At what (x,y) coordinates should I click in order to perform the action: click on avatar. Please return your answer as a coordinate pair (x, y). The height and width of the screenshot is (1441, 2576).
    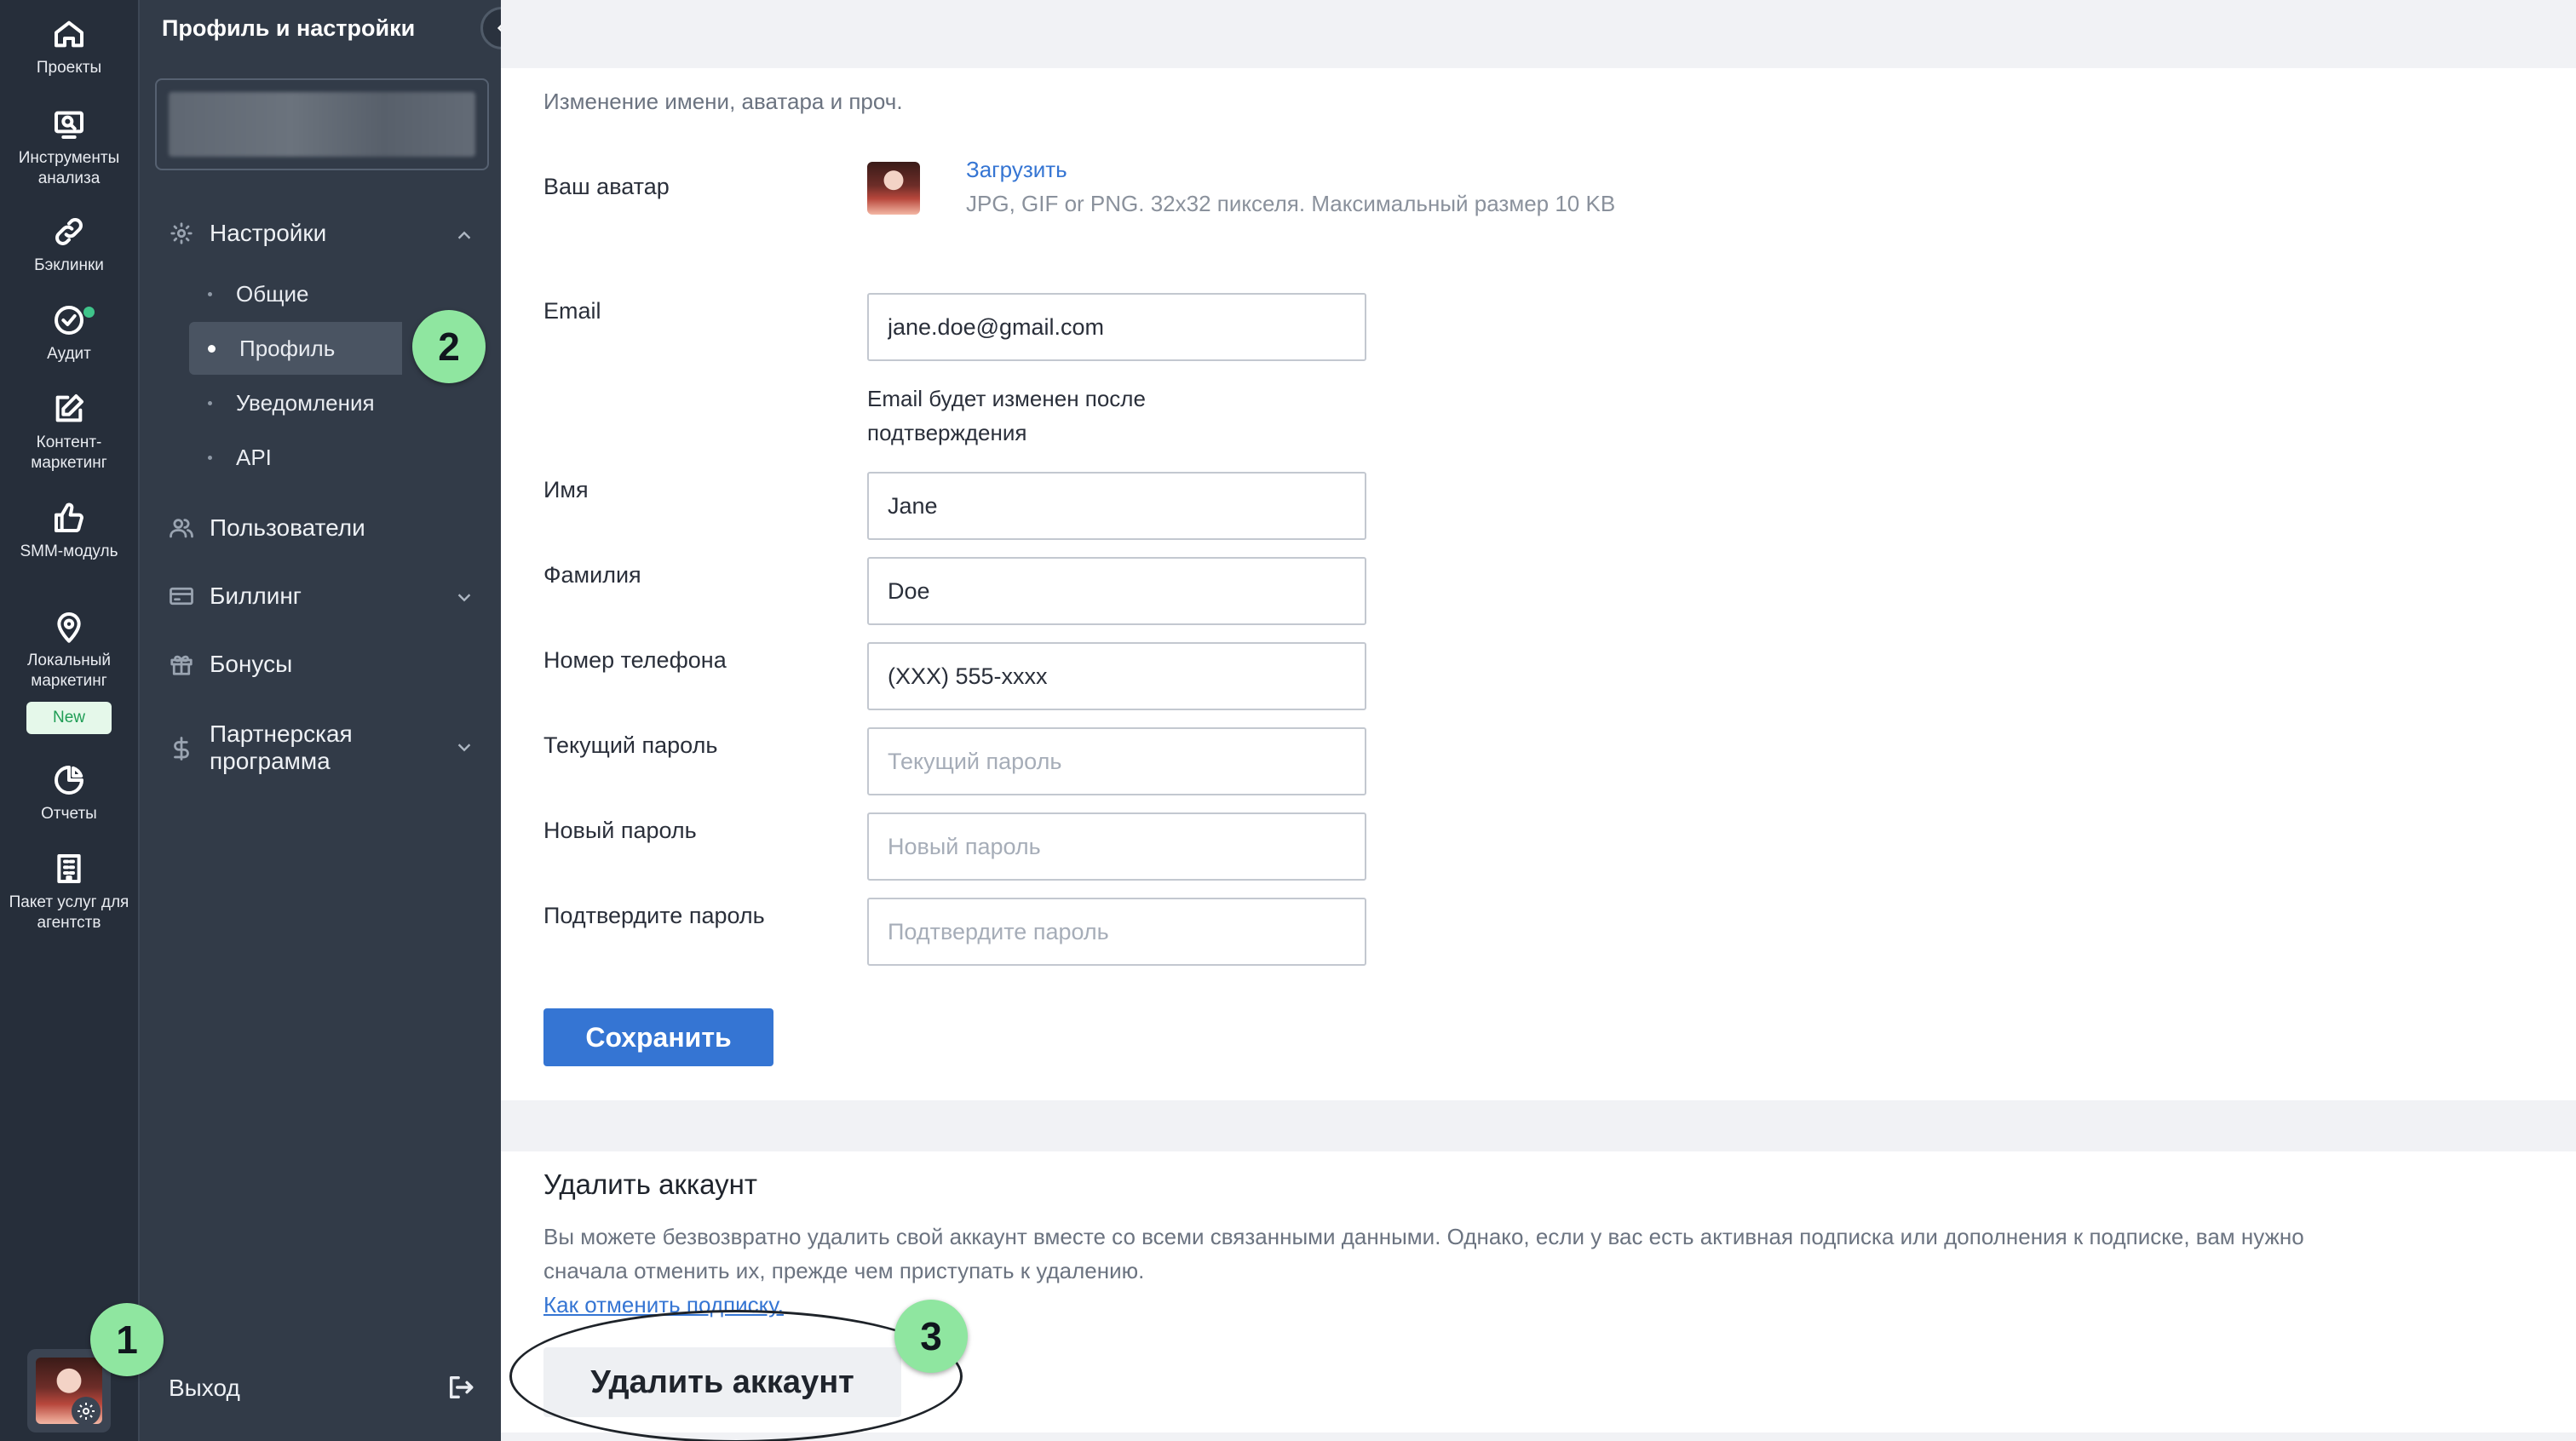
    Looking at the image, I should click on (894, 188).